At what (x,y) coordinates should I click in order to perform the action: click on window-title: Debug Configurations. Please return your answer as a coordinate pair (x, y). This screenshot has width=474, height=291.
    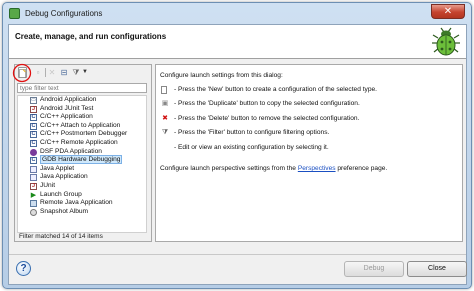
    Looking at the image, I should click on (64, 13).